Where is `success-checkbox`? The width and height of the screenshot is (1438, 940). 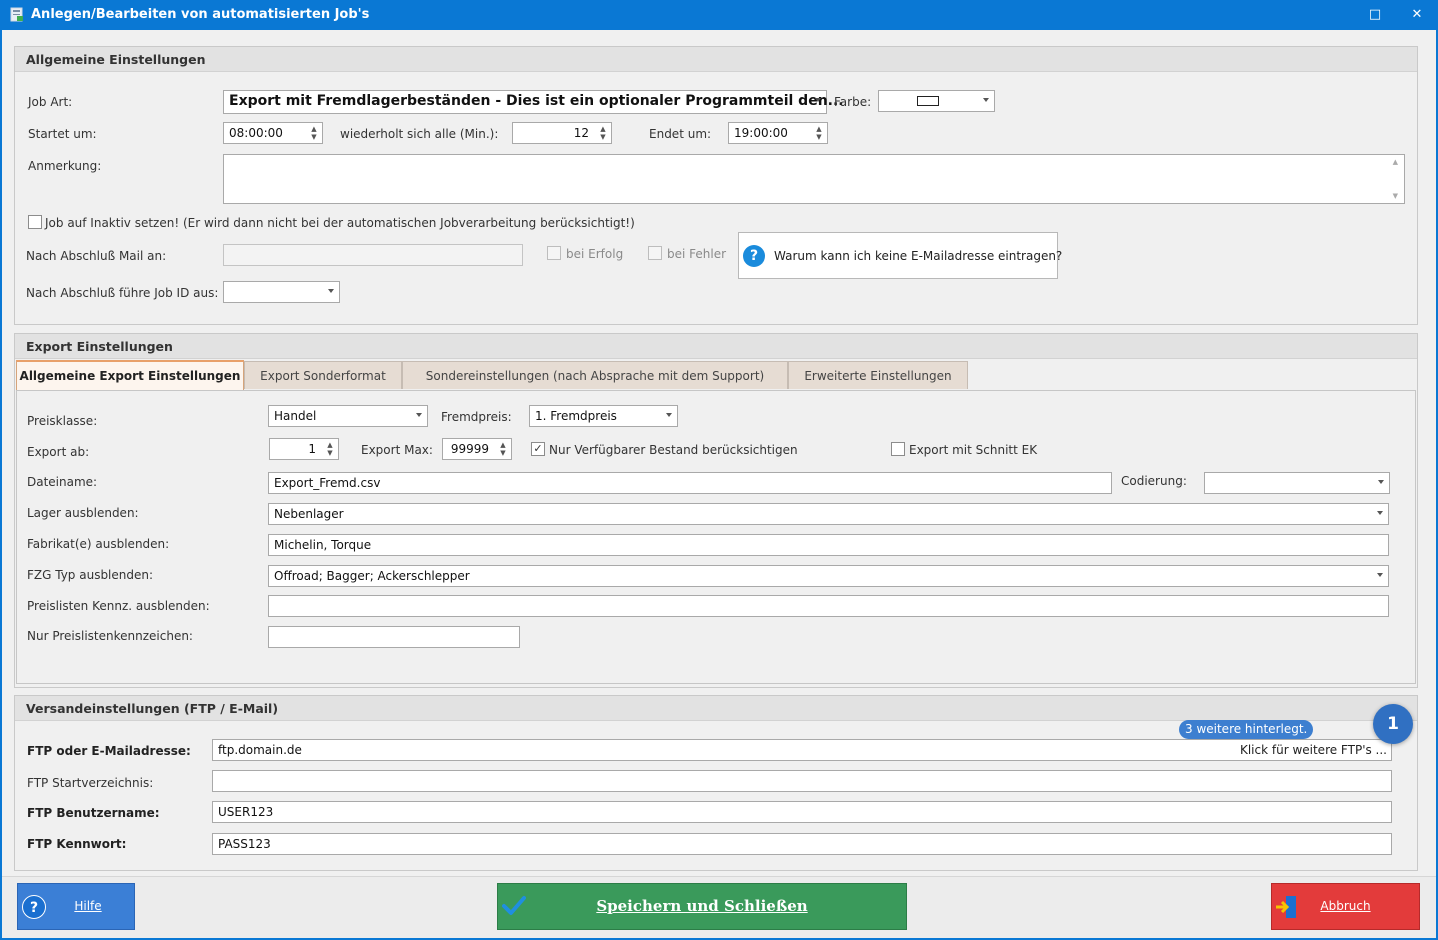 success-checkbox is located at coordinates (554, 253).